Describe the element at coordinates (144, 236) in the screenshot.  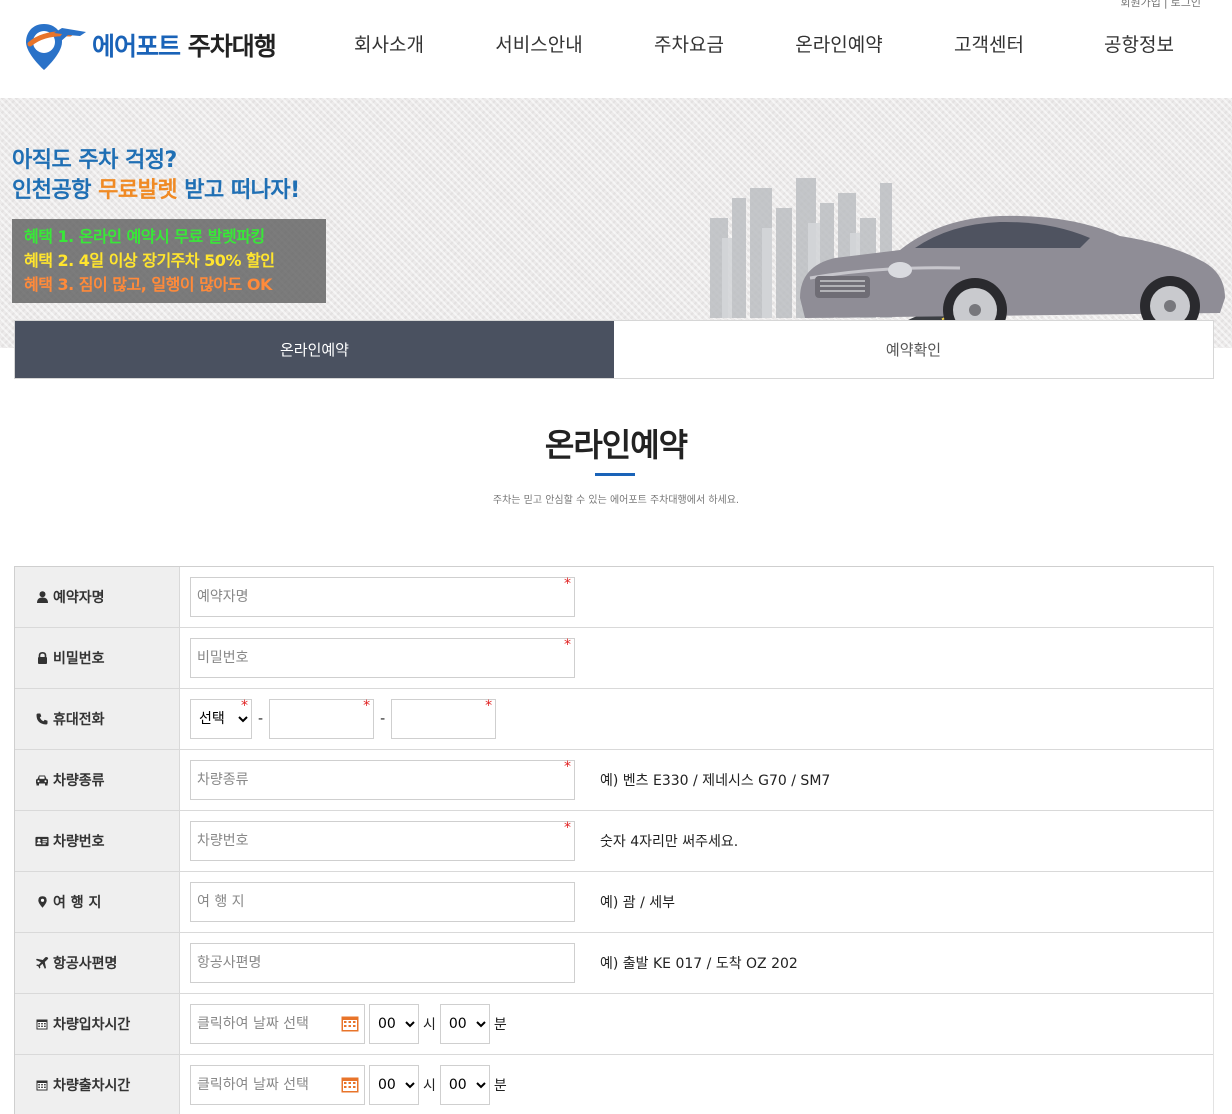
I see `benefit-1: 혜택 1. 온라인 예약시 무료 발렛파킹` at that location.